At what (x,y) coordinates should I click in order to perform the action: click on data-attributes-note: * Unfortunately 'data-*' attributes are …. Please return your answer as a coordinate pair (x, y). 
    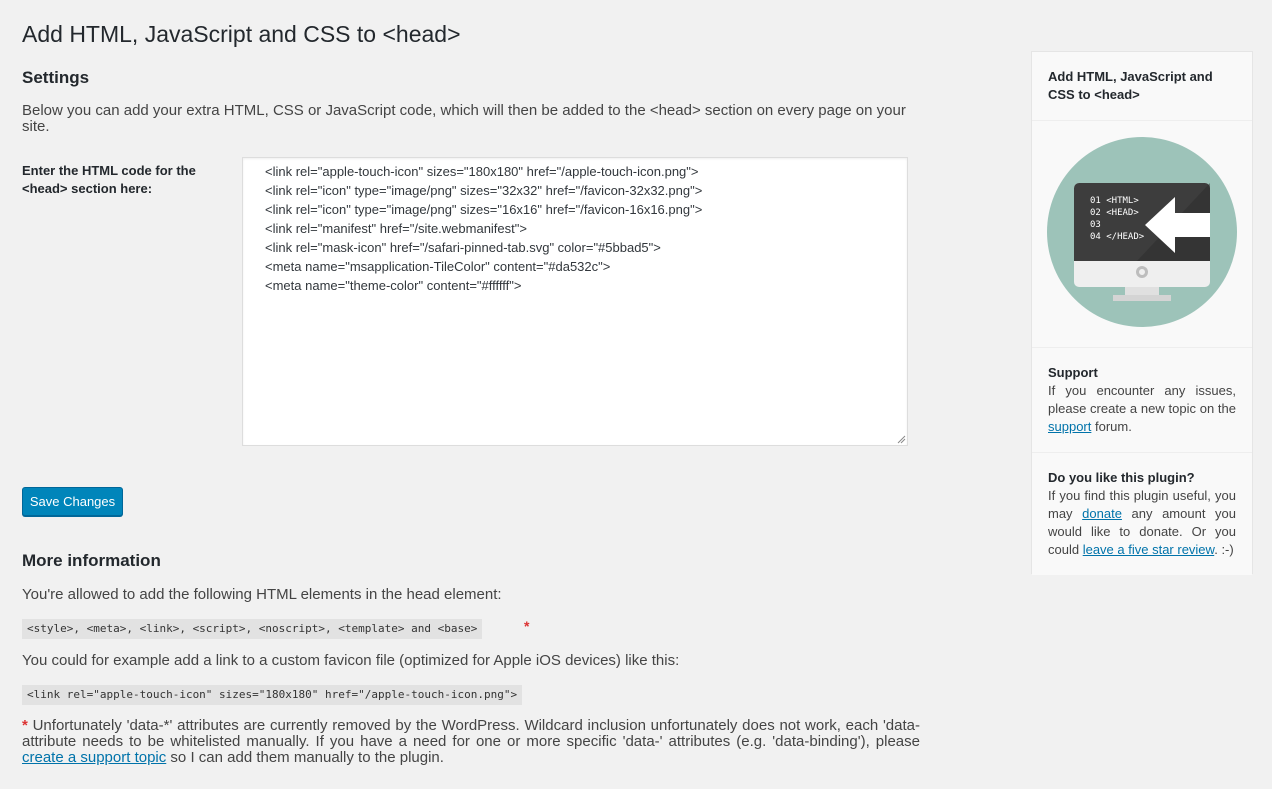
    Looking at the image, I should click on (471, 742).